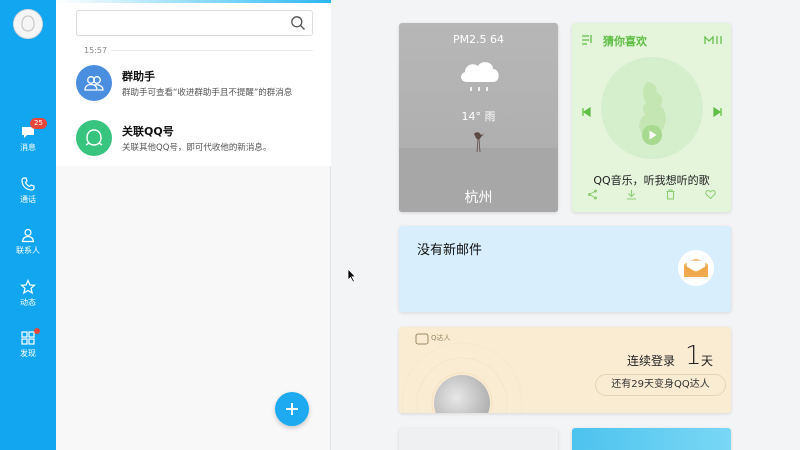  I want to click on play-button, so click(652, 135).